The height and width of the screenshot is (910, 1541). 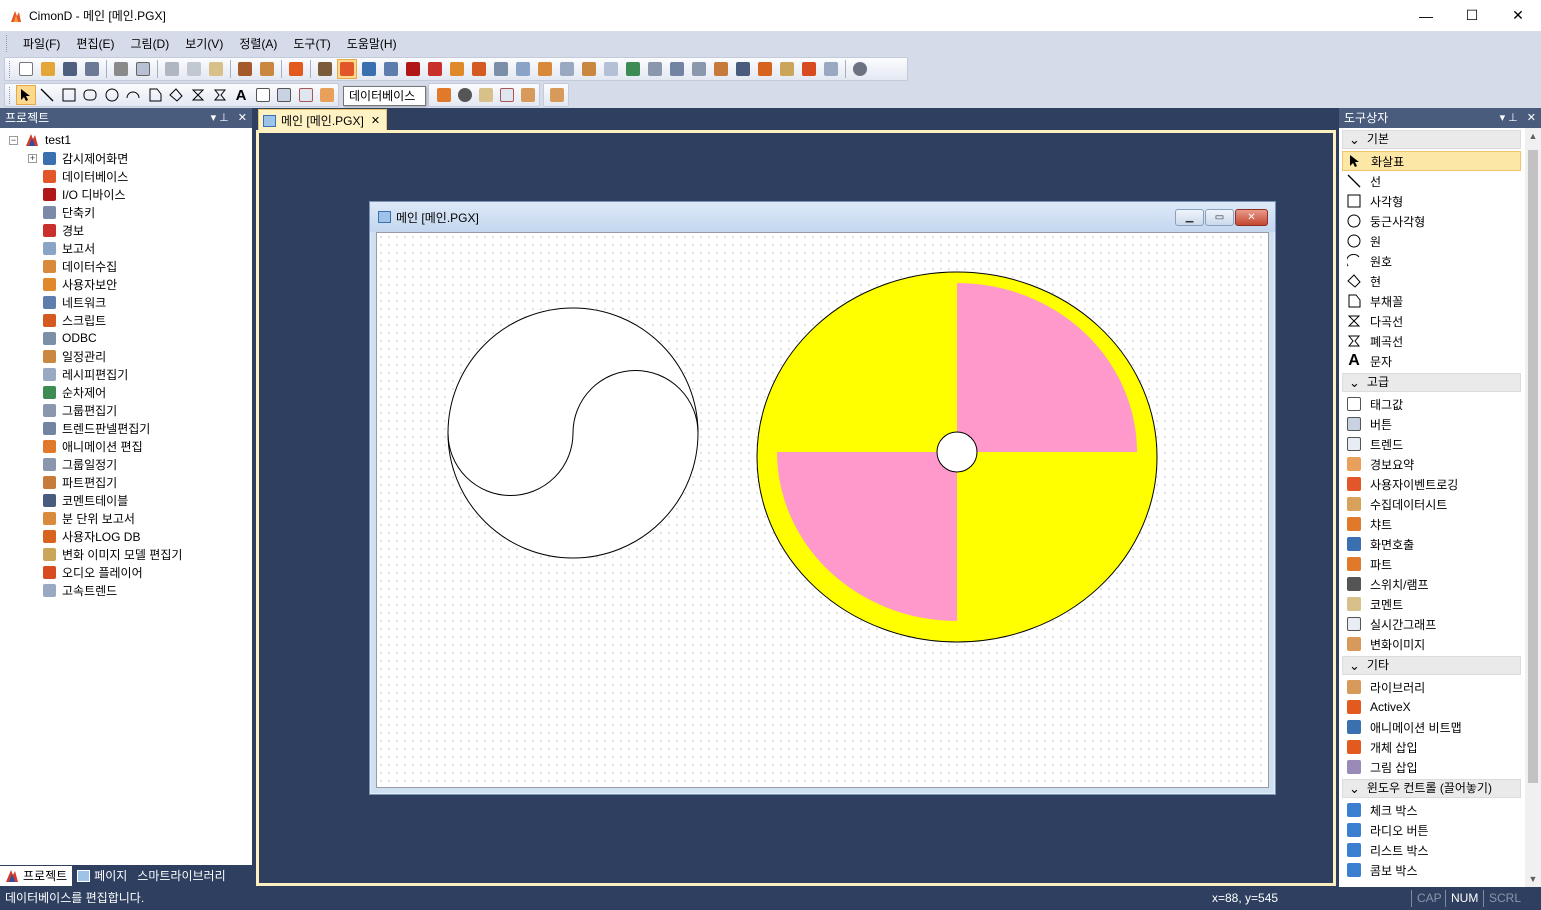 What do you see at coordinates (1431, 201) in the screenshot?
I see `toolbox-item: 사각형` at bounding box center [1431, 201].